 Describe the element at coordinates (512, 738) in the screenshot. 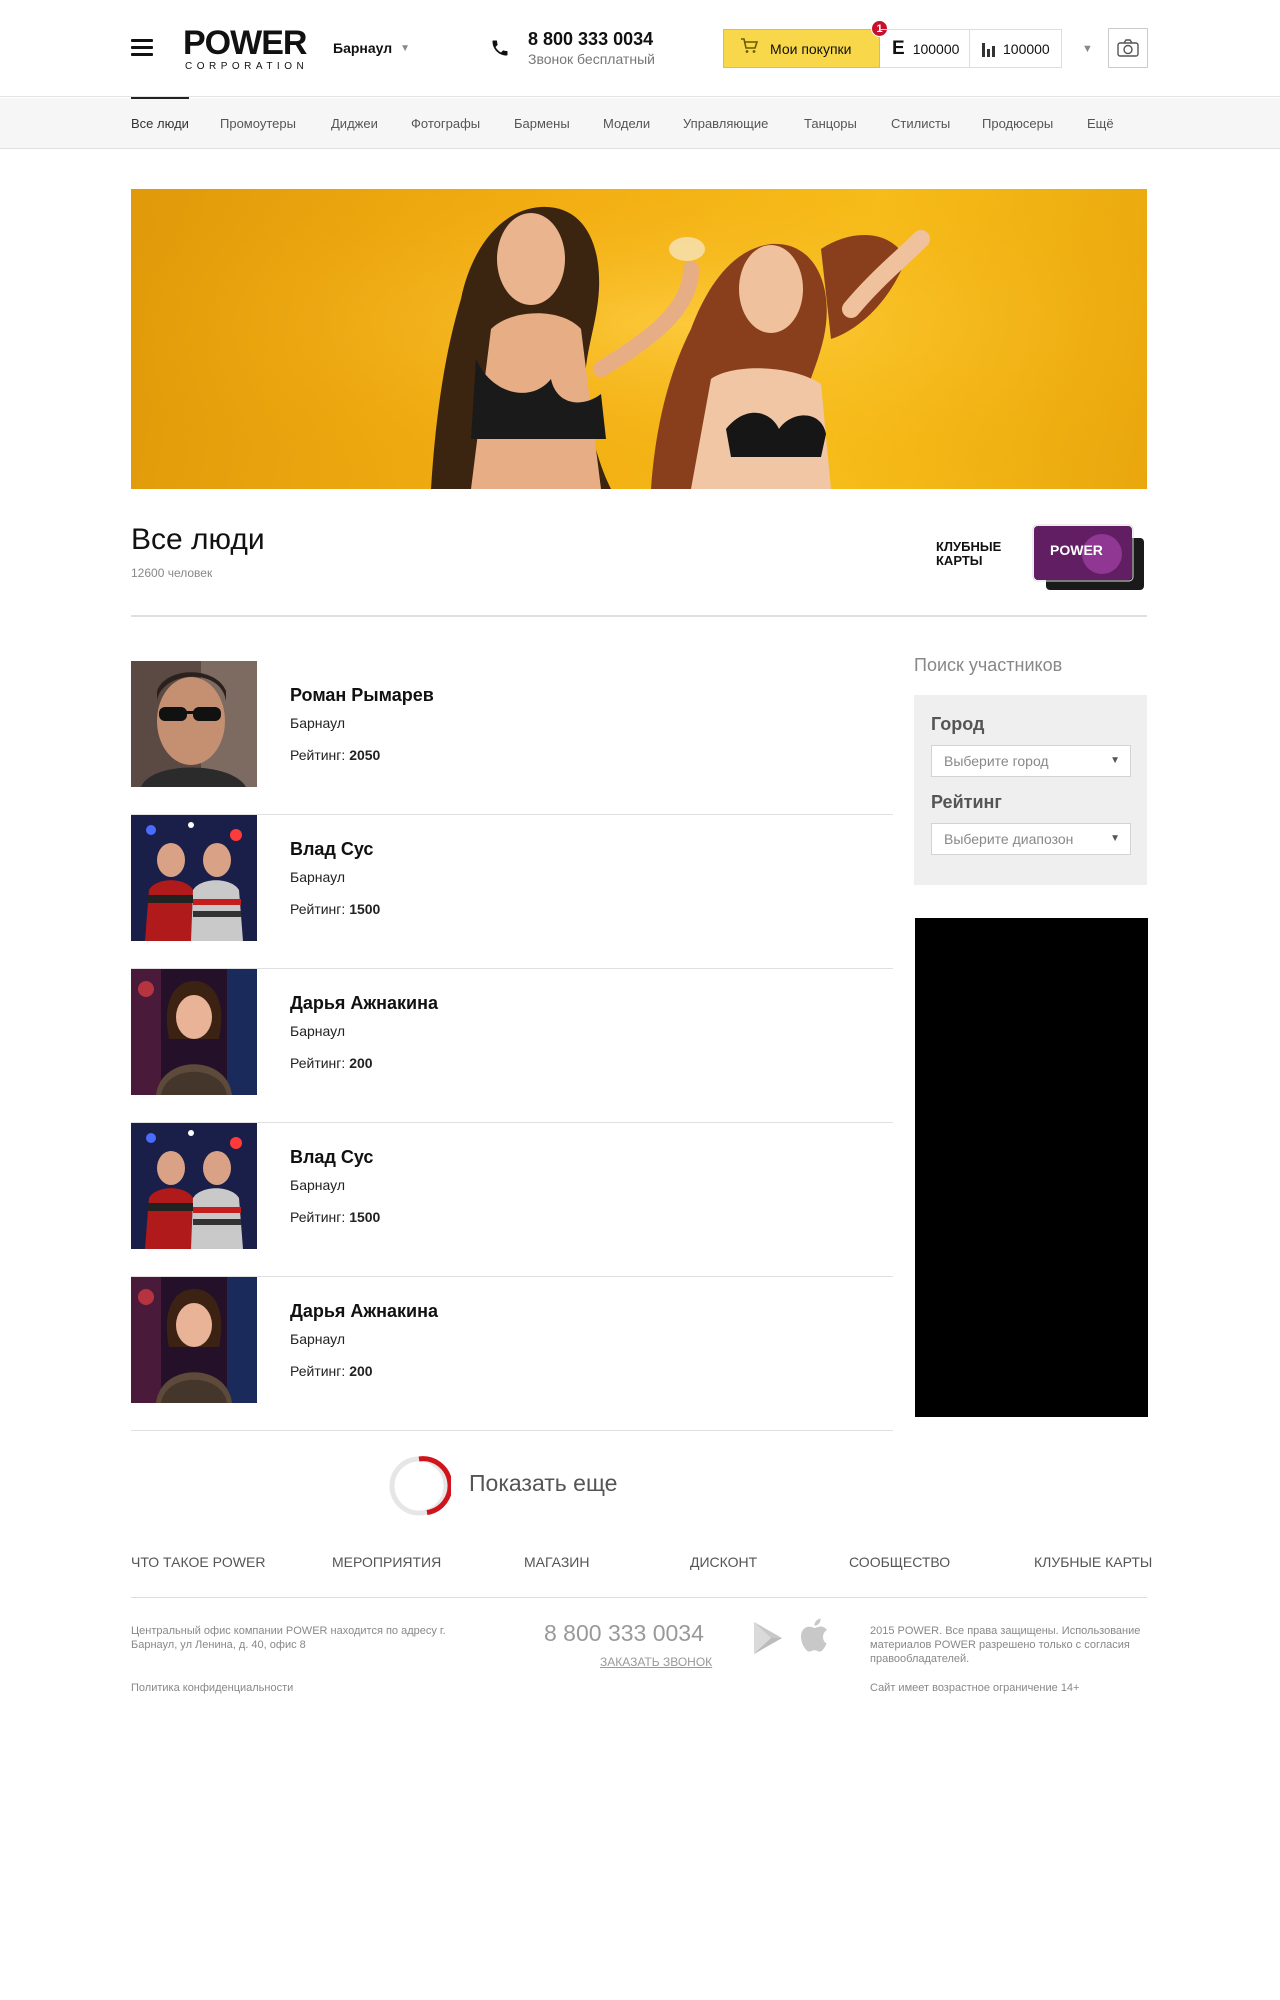

I see `list-item: Роман Рымарев Барнаул Рейтинг: 2050` at that location.